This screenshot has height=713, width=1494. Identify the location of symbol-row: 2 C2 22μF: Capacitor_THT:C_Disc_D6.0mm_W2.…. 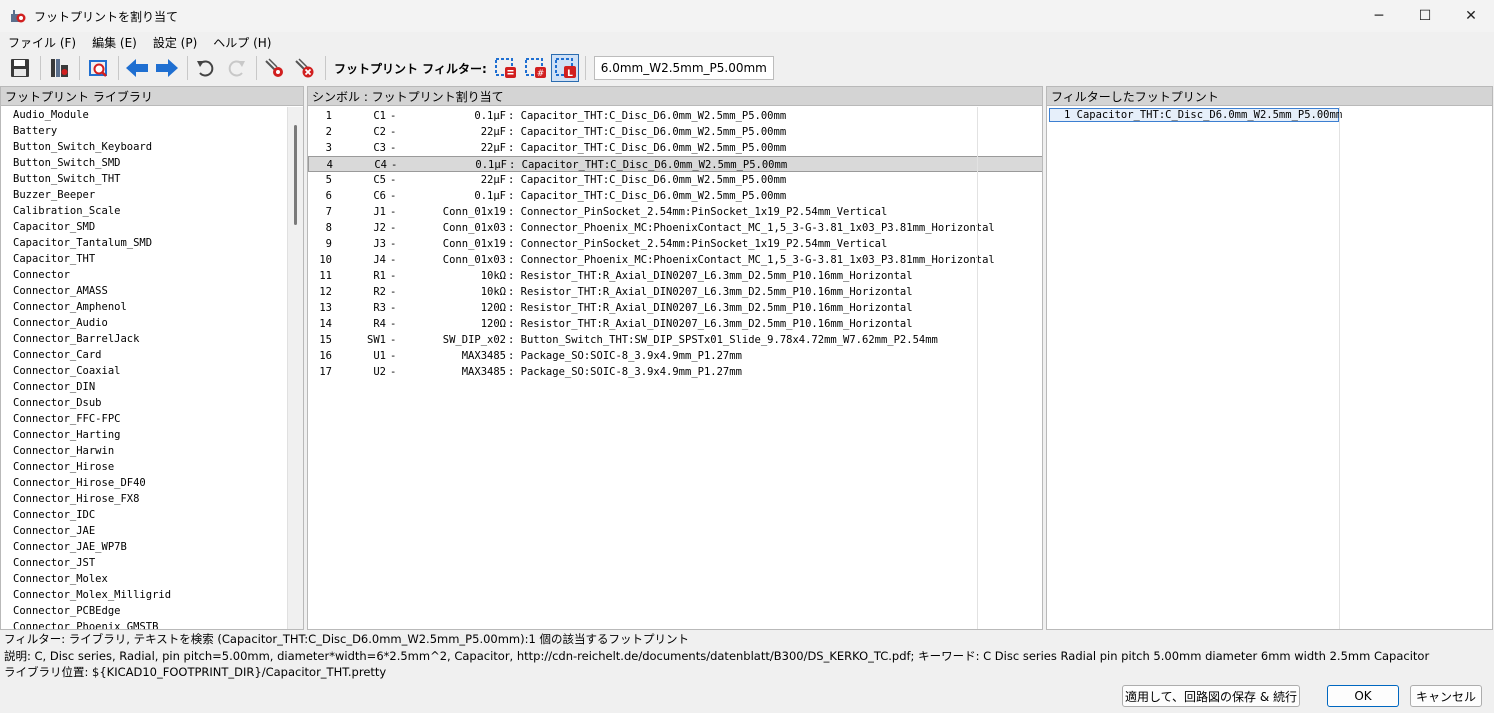
(675, 132).